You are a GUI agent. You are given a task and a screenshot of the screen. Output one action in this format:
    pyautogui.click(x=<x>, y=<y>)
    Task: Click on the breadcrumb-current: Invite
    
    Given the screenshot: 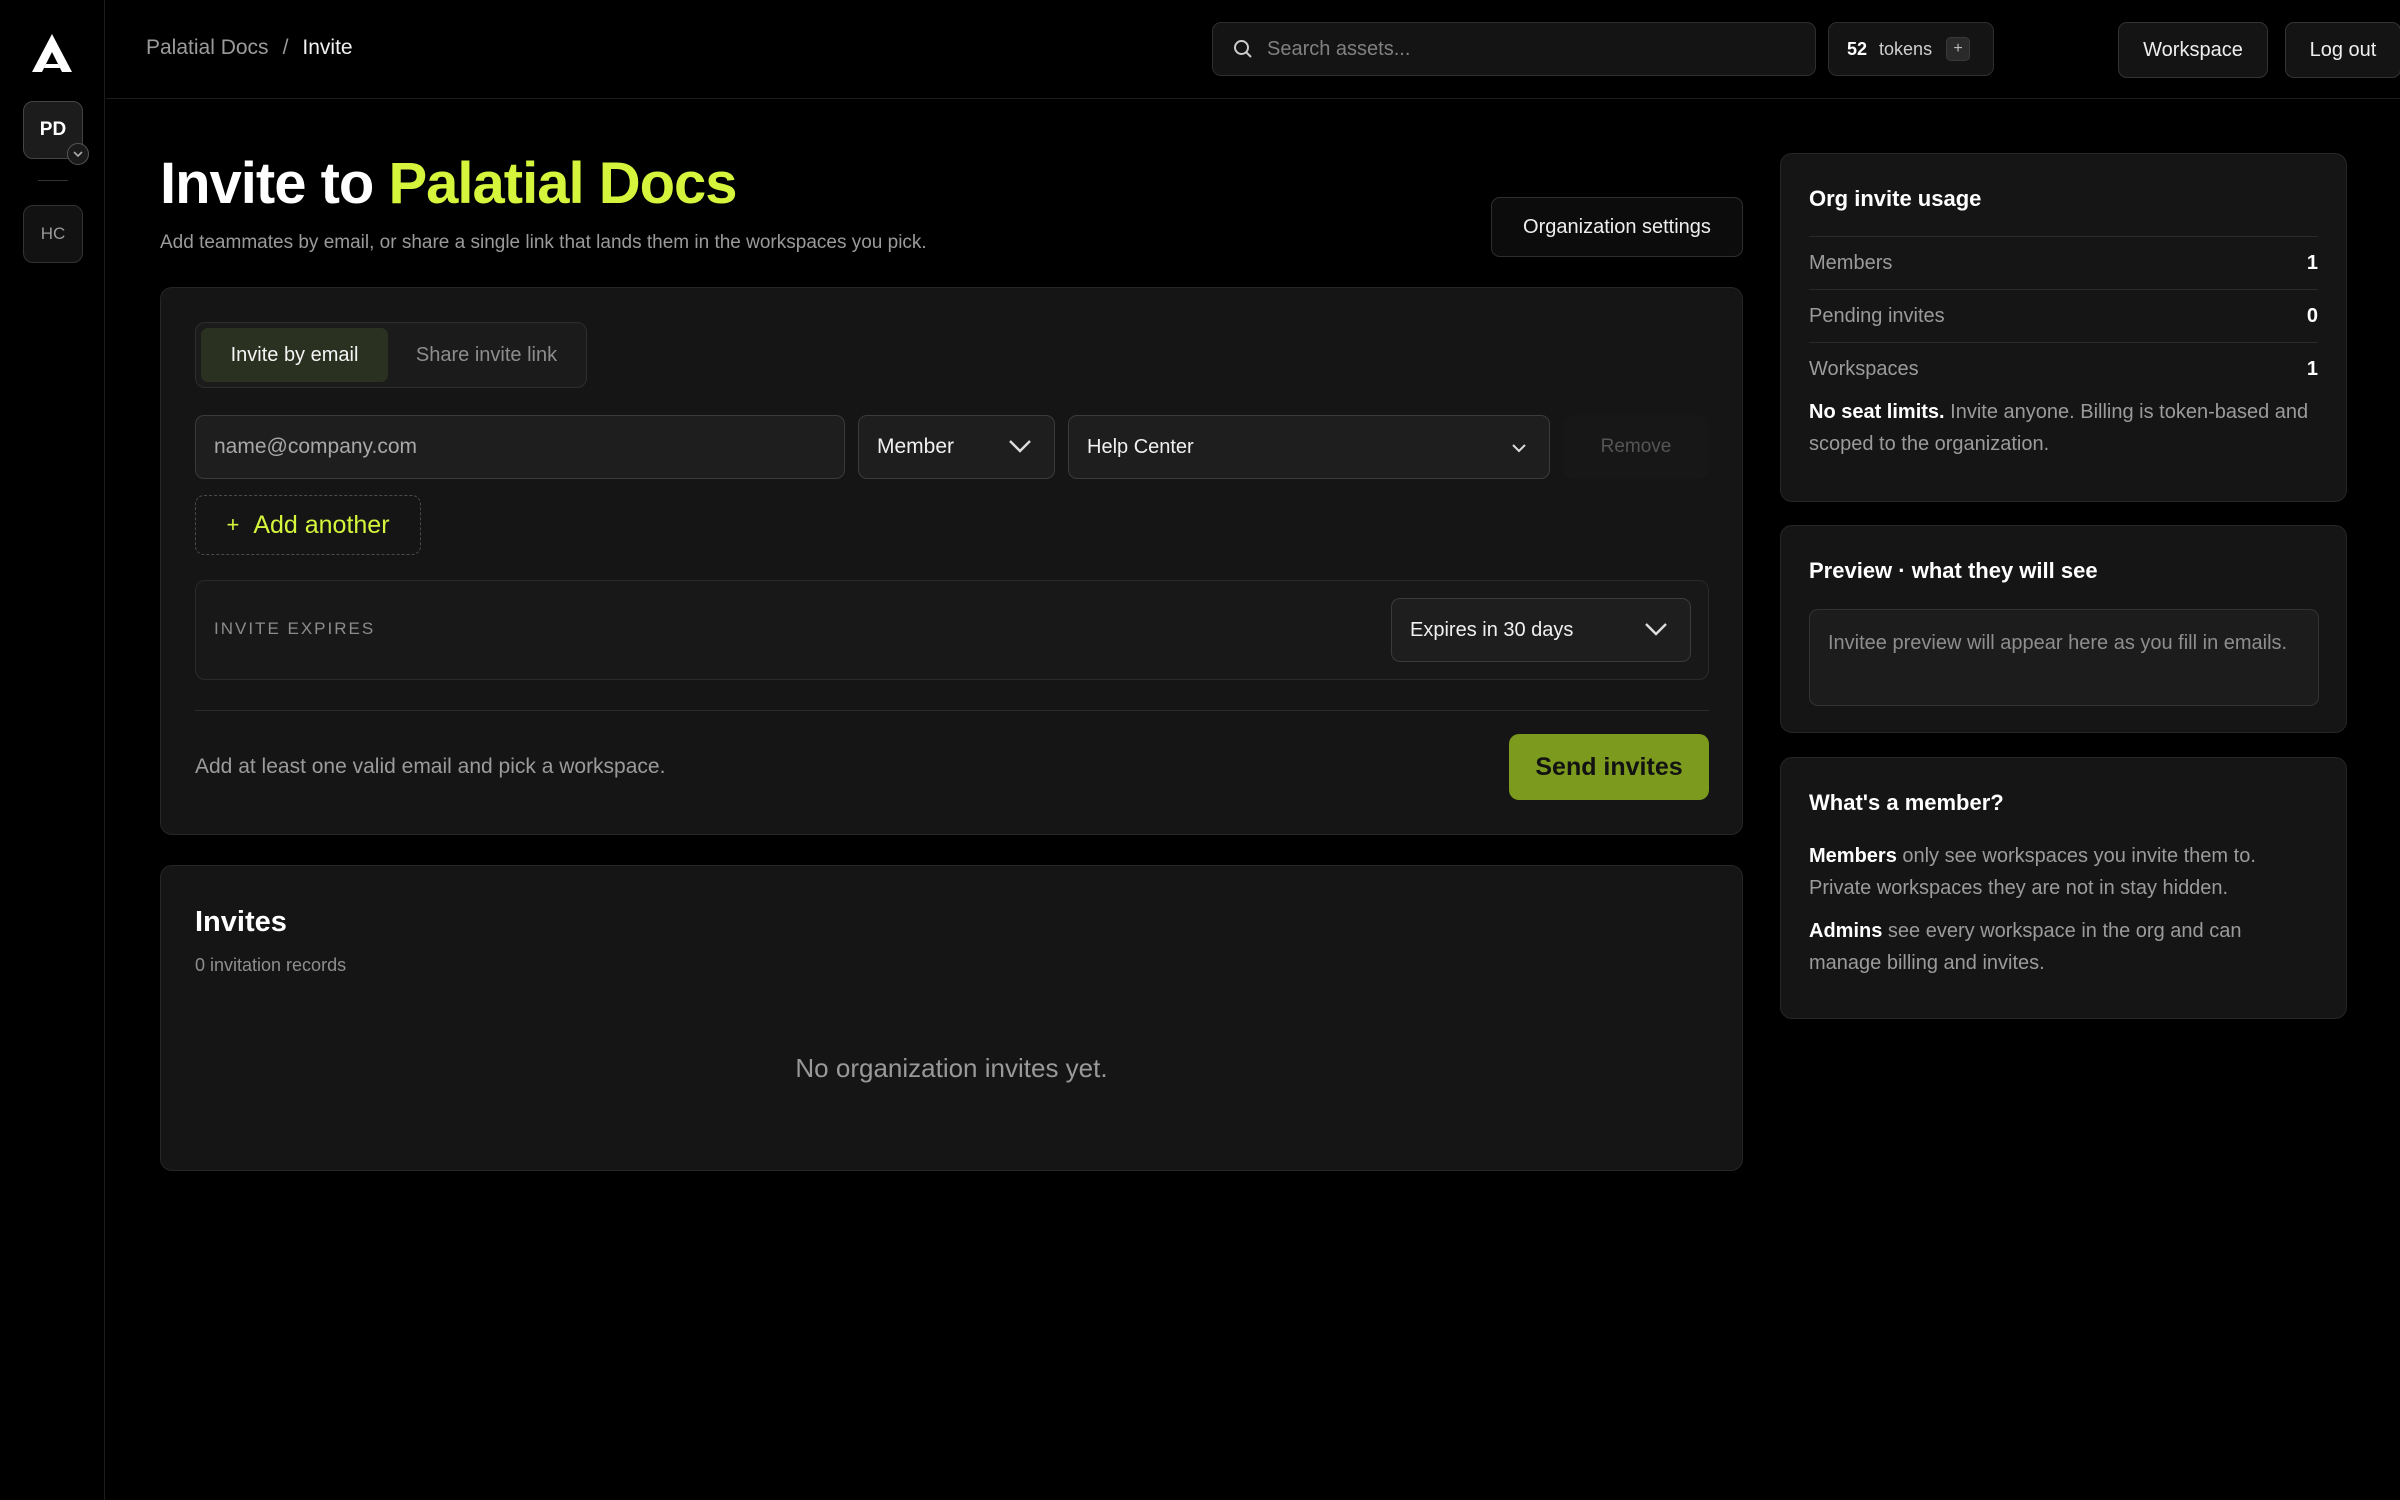 What is the action you would take?
    pyautogui.click(x=327, y=47)
    